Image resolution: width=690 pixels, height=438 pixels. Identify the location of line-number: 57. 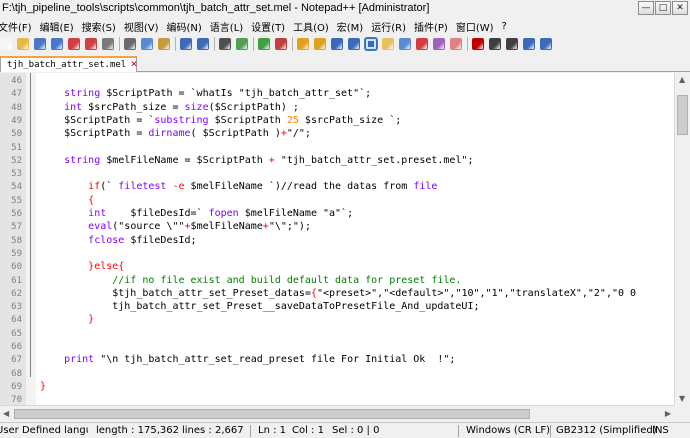
(16, 227).